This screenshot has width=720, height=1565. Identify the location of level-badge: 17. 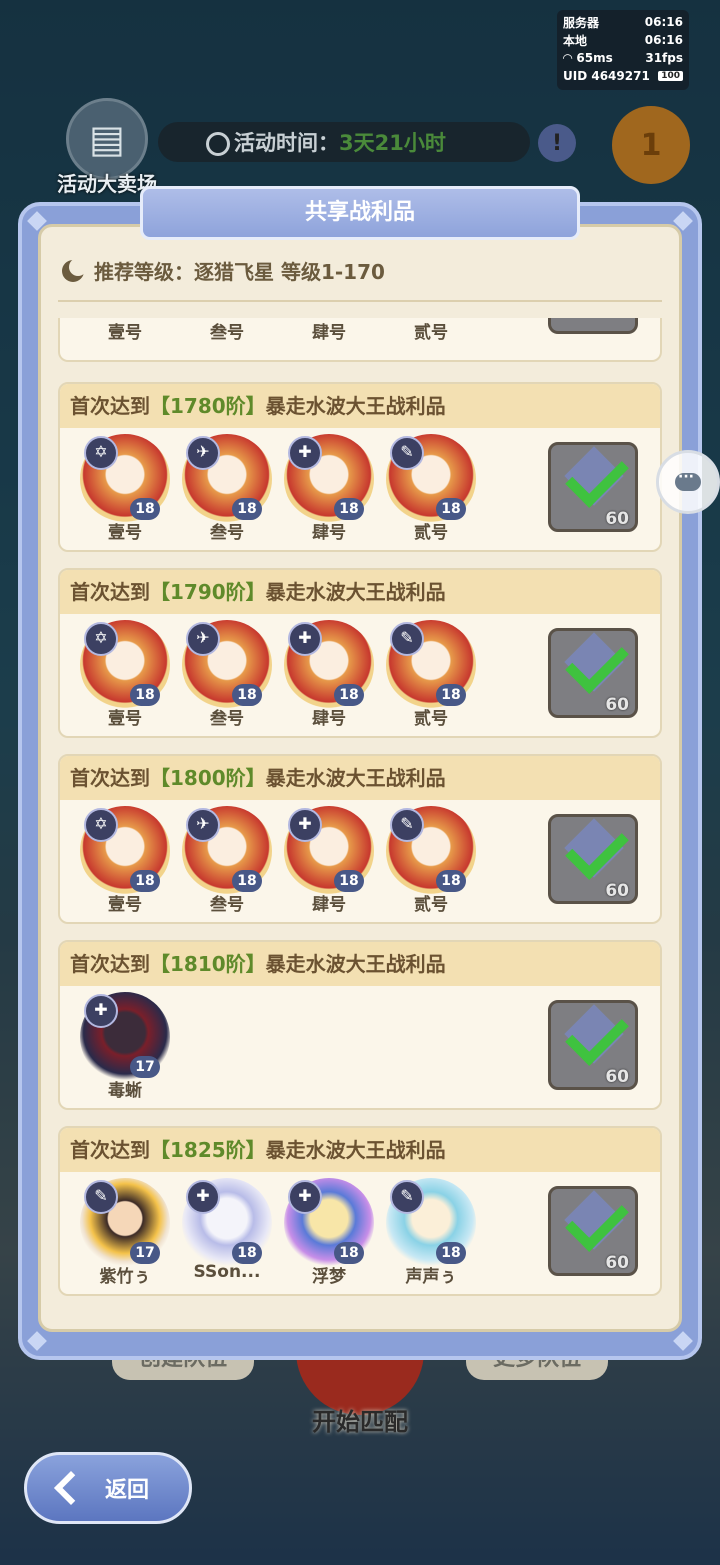
(145, 1067).